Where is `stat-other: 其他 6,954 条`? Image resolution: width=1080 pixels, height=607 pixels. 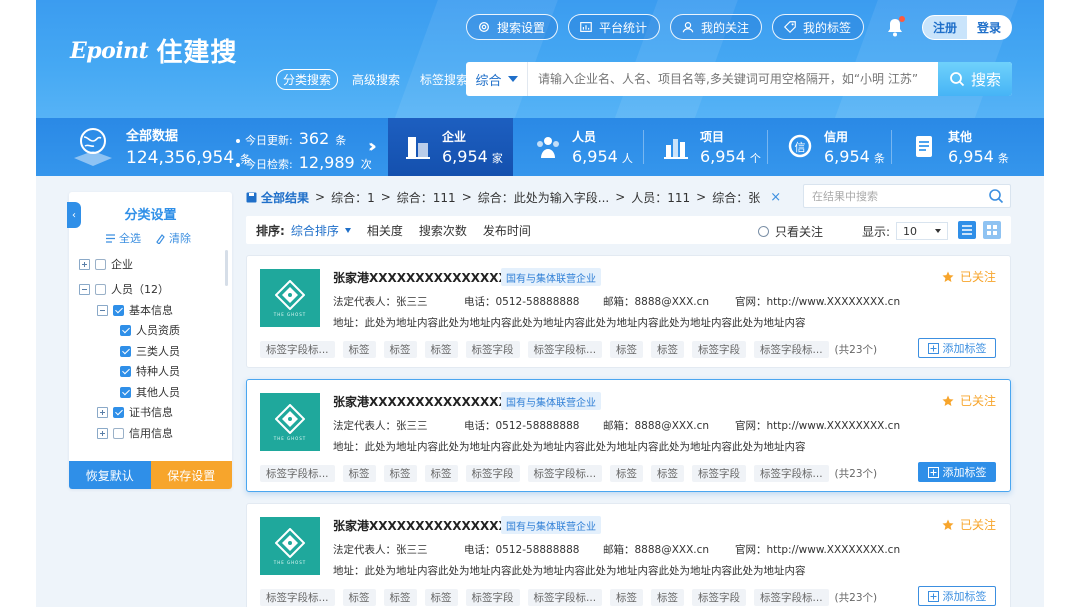
stat-other: 其他 6,954 条 is located at coordinates (956, 147).